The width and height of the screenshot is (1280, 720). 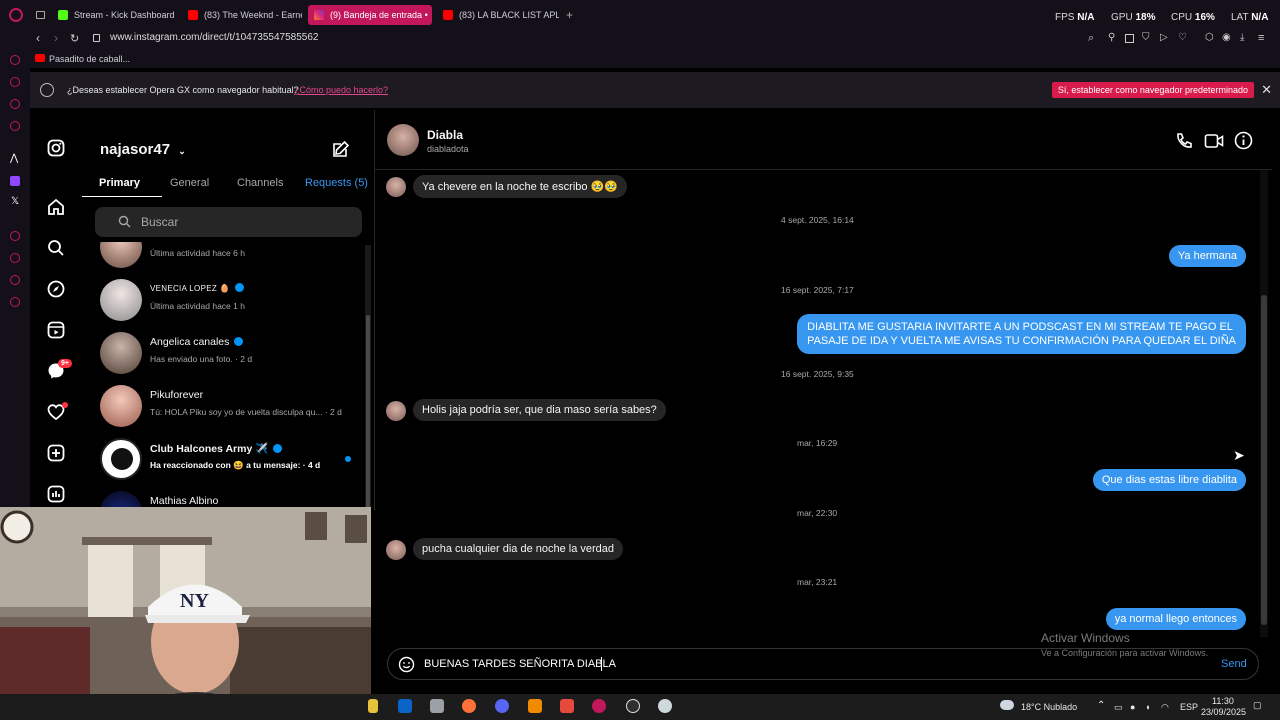 I want to click on volume-icon: ◖, so click(x=1147, y=707).